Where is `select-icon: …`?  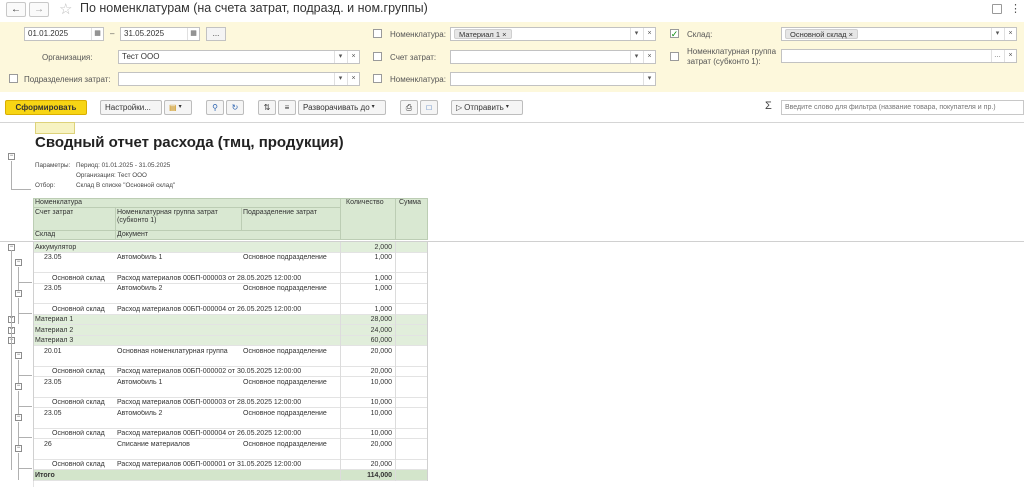 select-icon: … is located at coordinates (997, 56).